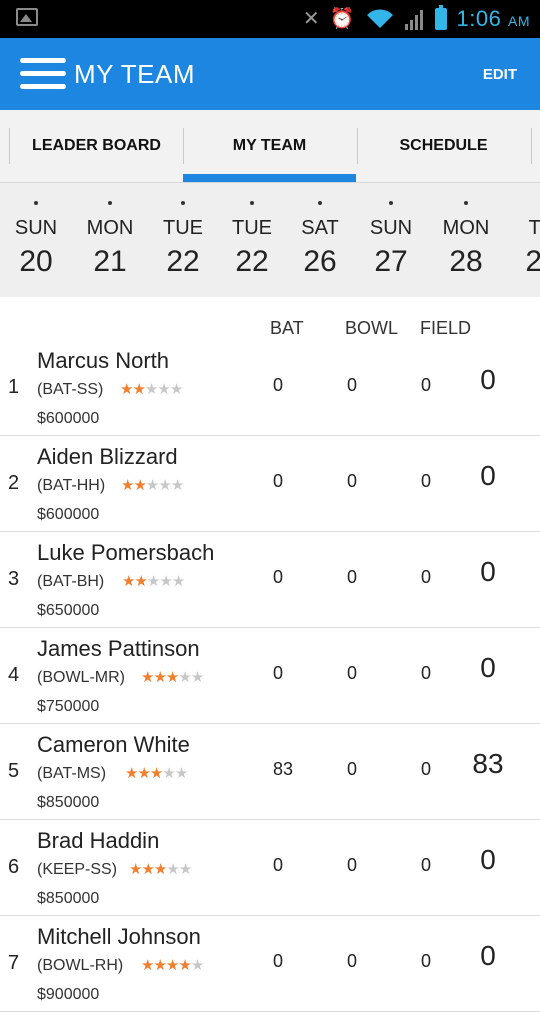 This screenshot has height=1012, width=540. What do you see at coordinates (68, 898) in the screenshot?
I see `player-price: $850000` at bounding box center [68, 898].